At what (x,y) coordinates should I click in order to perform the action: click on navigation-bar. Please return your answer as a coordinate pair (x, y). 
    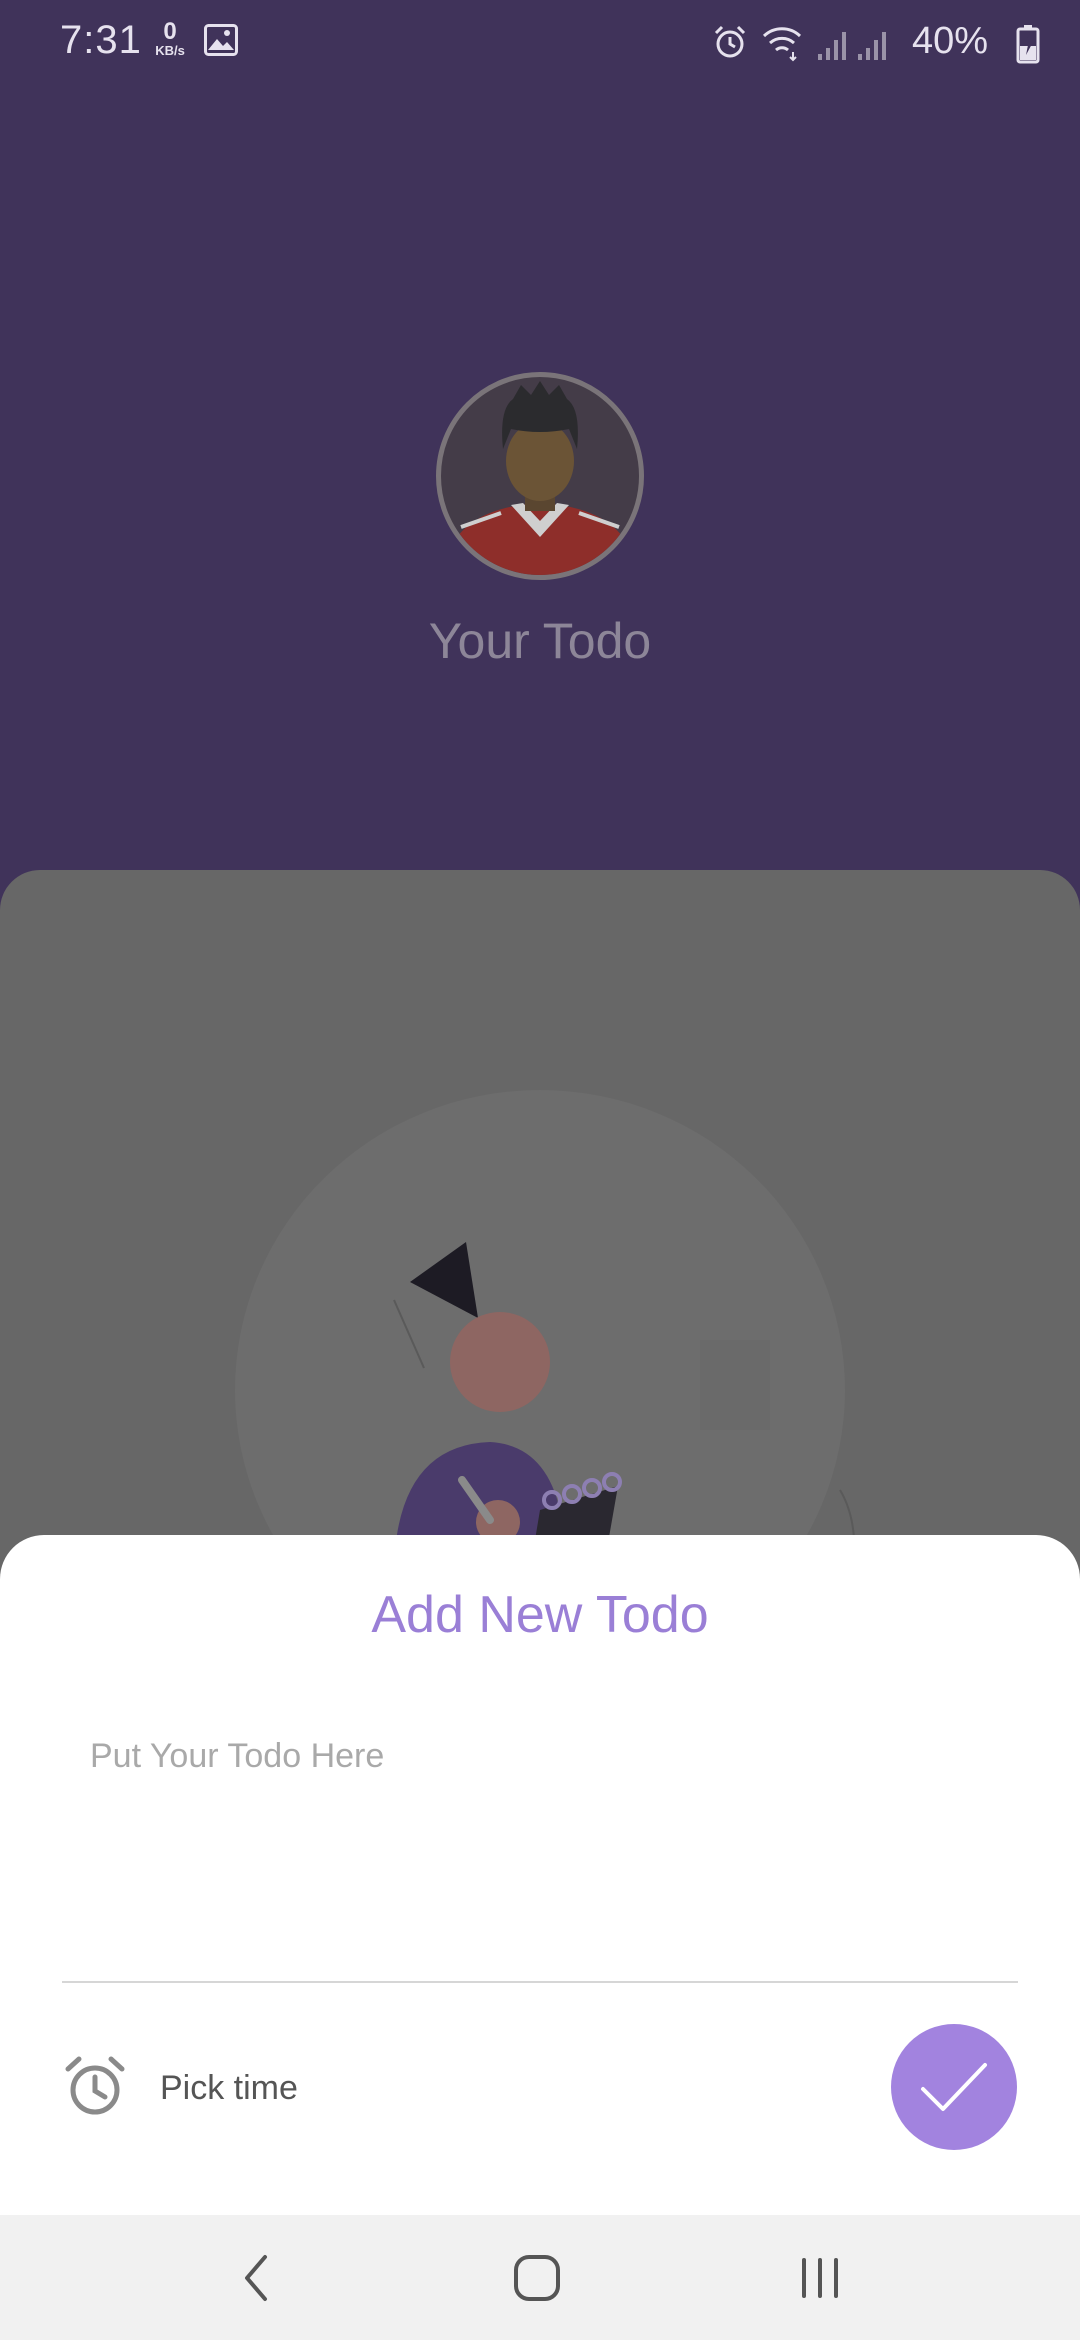
    Looking at the image, I should click on (540, 2277).